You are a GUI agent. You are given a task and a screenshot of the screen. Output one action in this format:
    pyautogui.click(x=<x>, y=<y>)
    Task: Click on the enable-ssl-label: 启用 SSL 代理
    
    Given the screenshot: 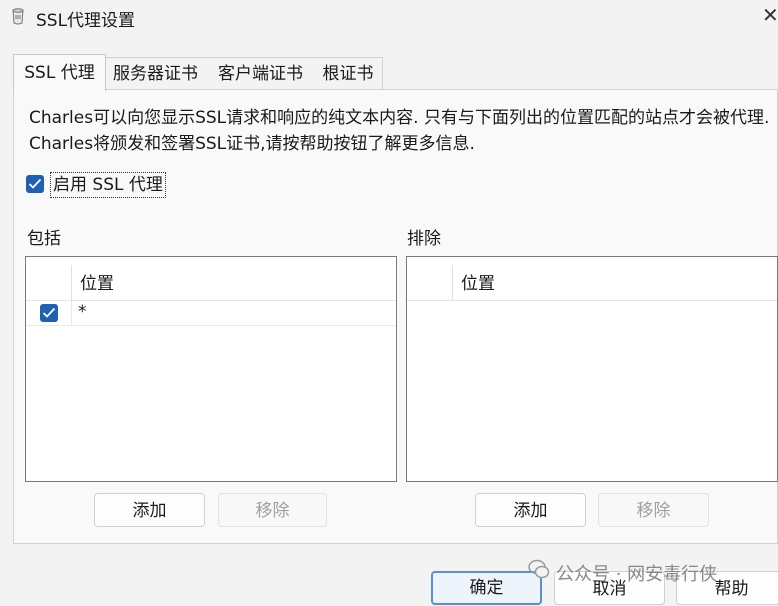 What is the action you would take?
    pyautogui.click(x=108, y=185)
    